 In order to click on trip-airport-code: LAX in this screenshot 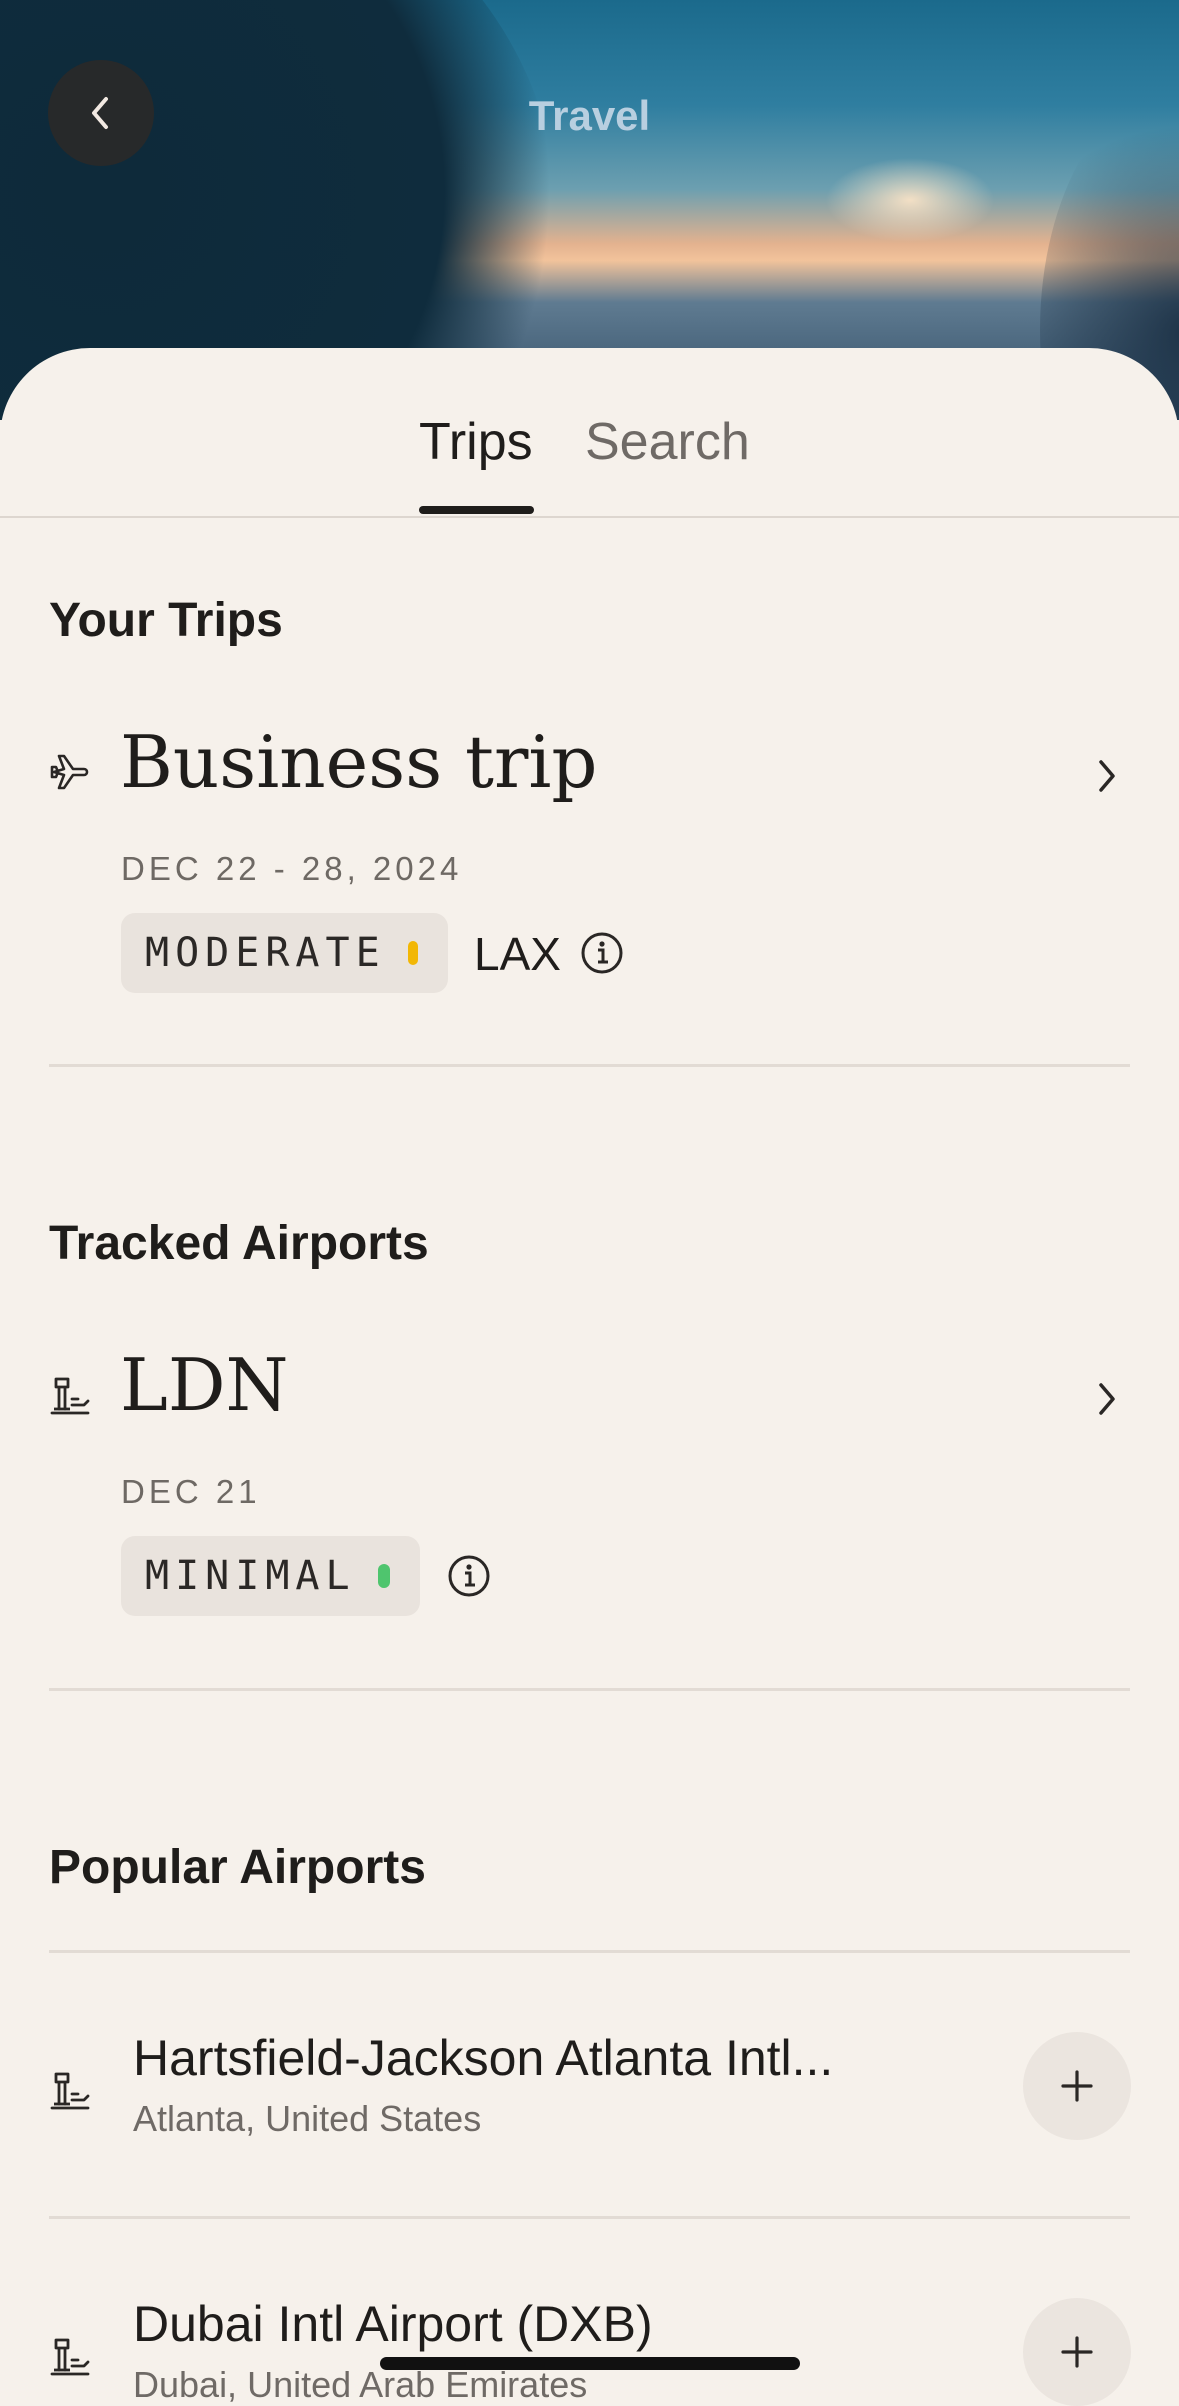, I will do `click(517, 954)`.